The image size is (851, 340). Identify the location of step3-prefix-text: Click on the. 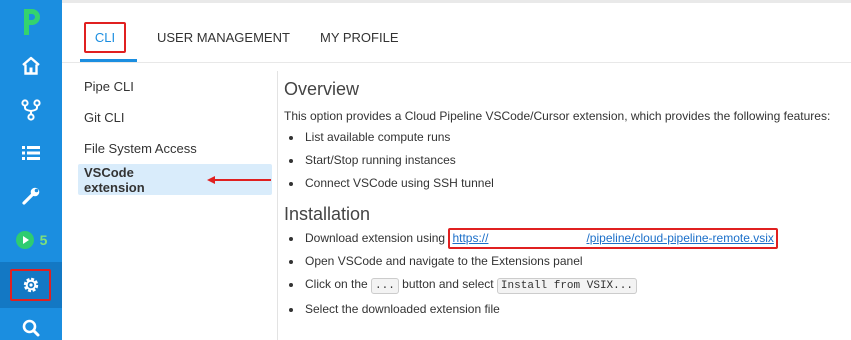
(338, 284).